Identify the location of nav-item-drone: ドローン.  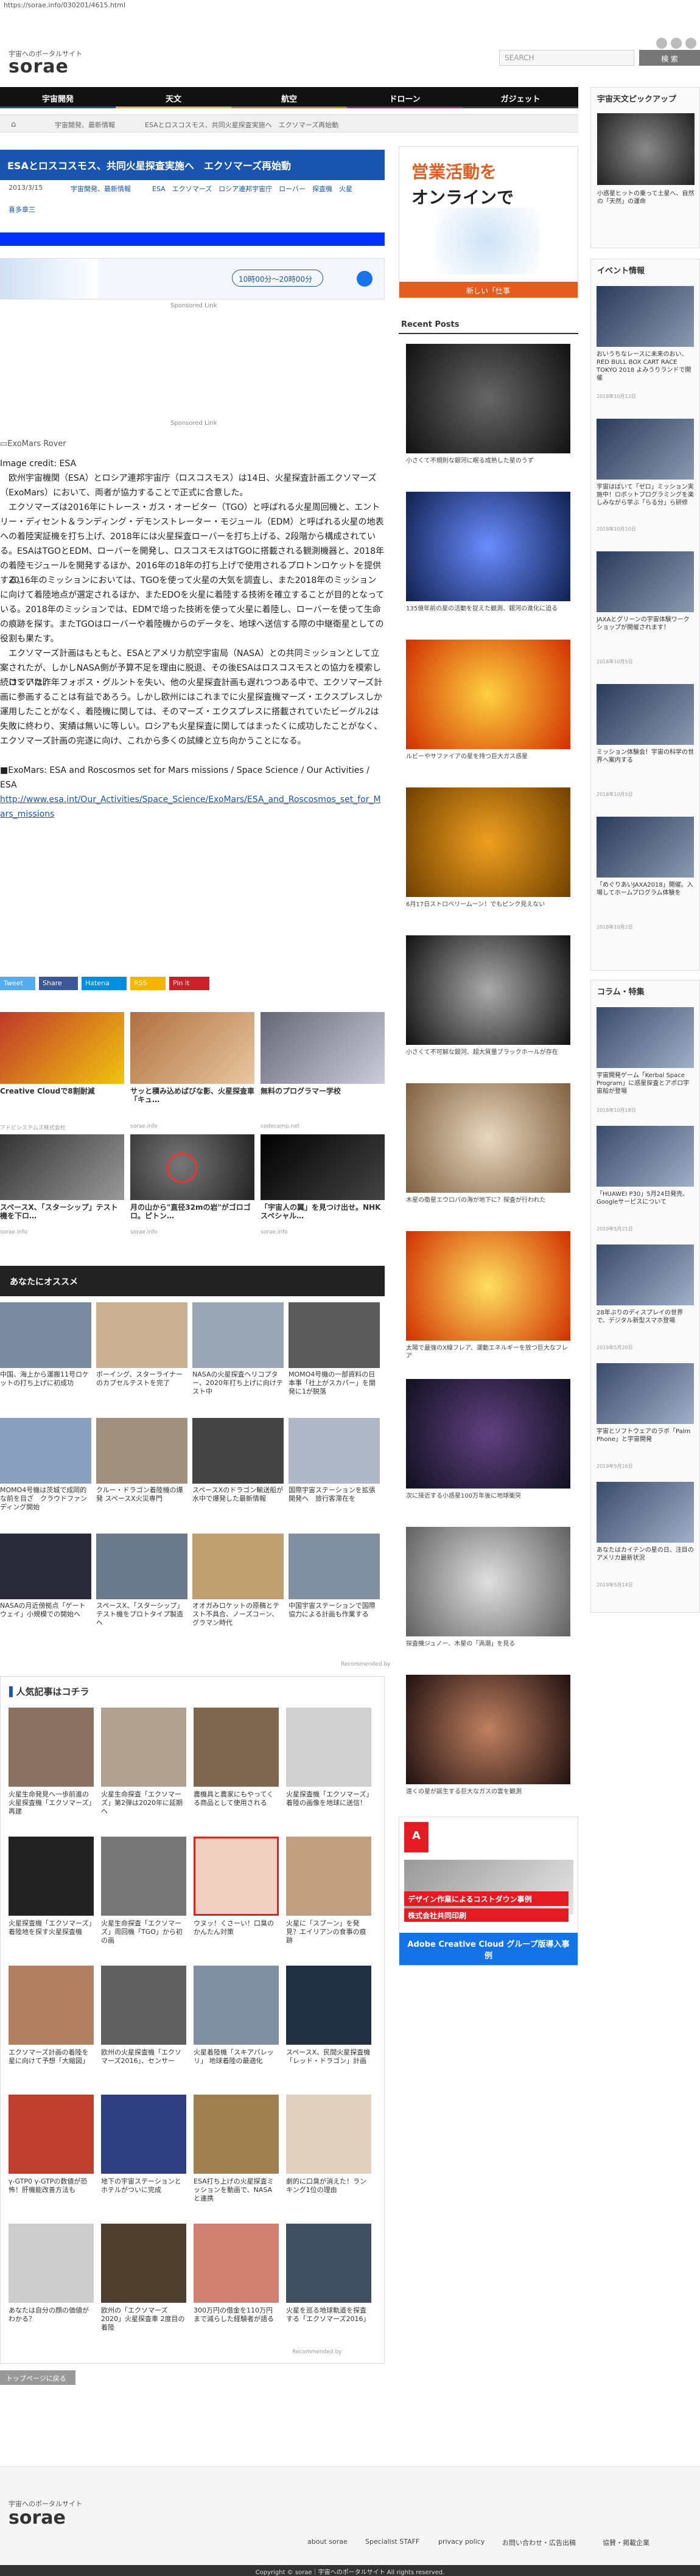
(405, 96).